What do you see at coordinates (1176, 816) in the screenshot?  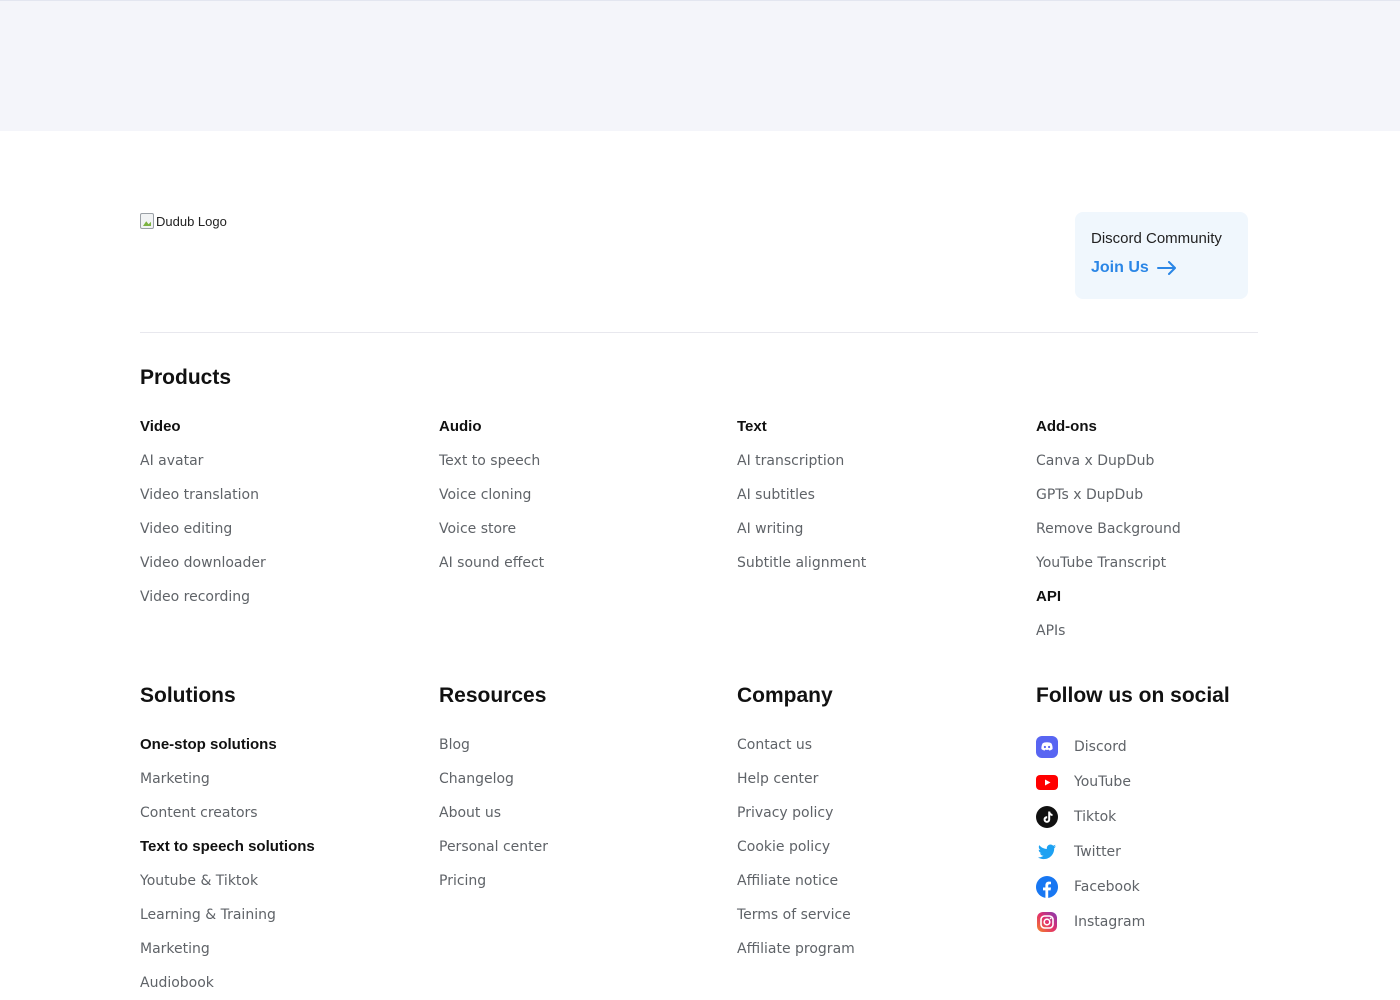 I see `social-link-tiktok: Tiktok` at bounding box center [1176, 816].